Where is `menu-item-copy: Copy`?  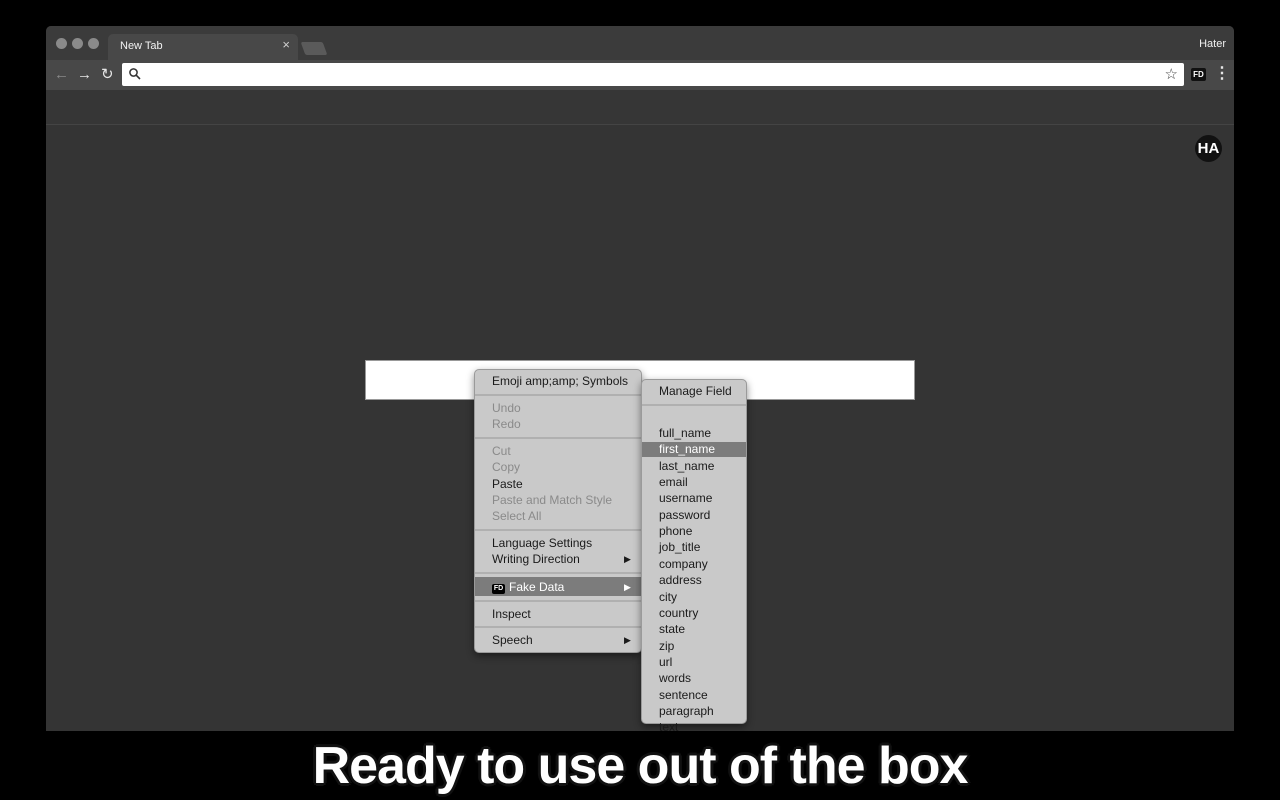
menu-item-copy: Copy is located at coordinates (506, 467).